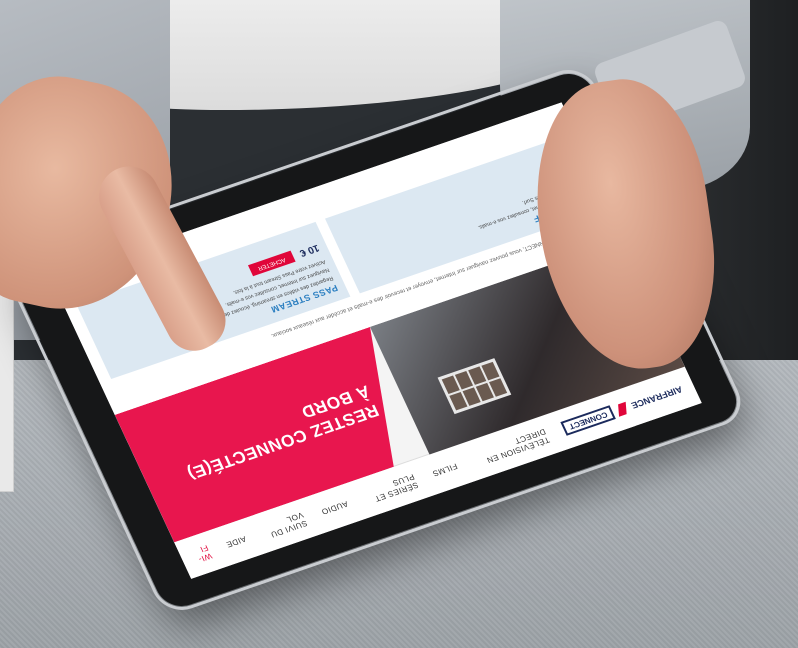 Image resolution: width=798 pixels, height=648 pixels. I want to click on brand-slash-icon, so click(622, 409).